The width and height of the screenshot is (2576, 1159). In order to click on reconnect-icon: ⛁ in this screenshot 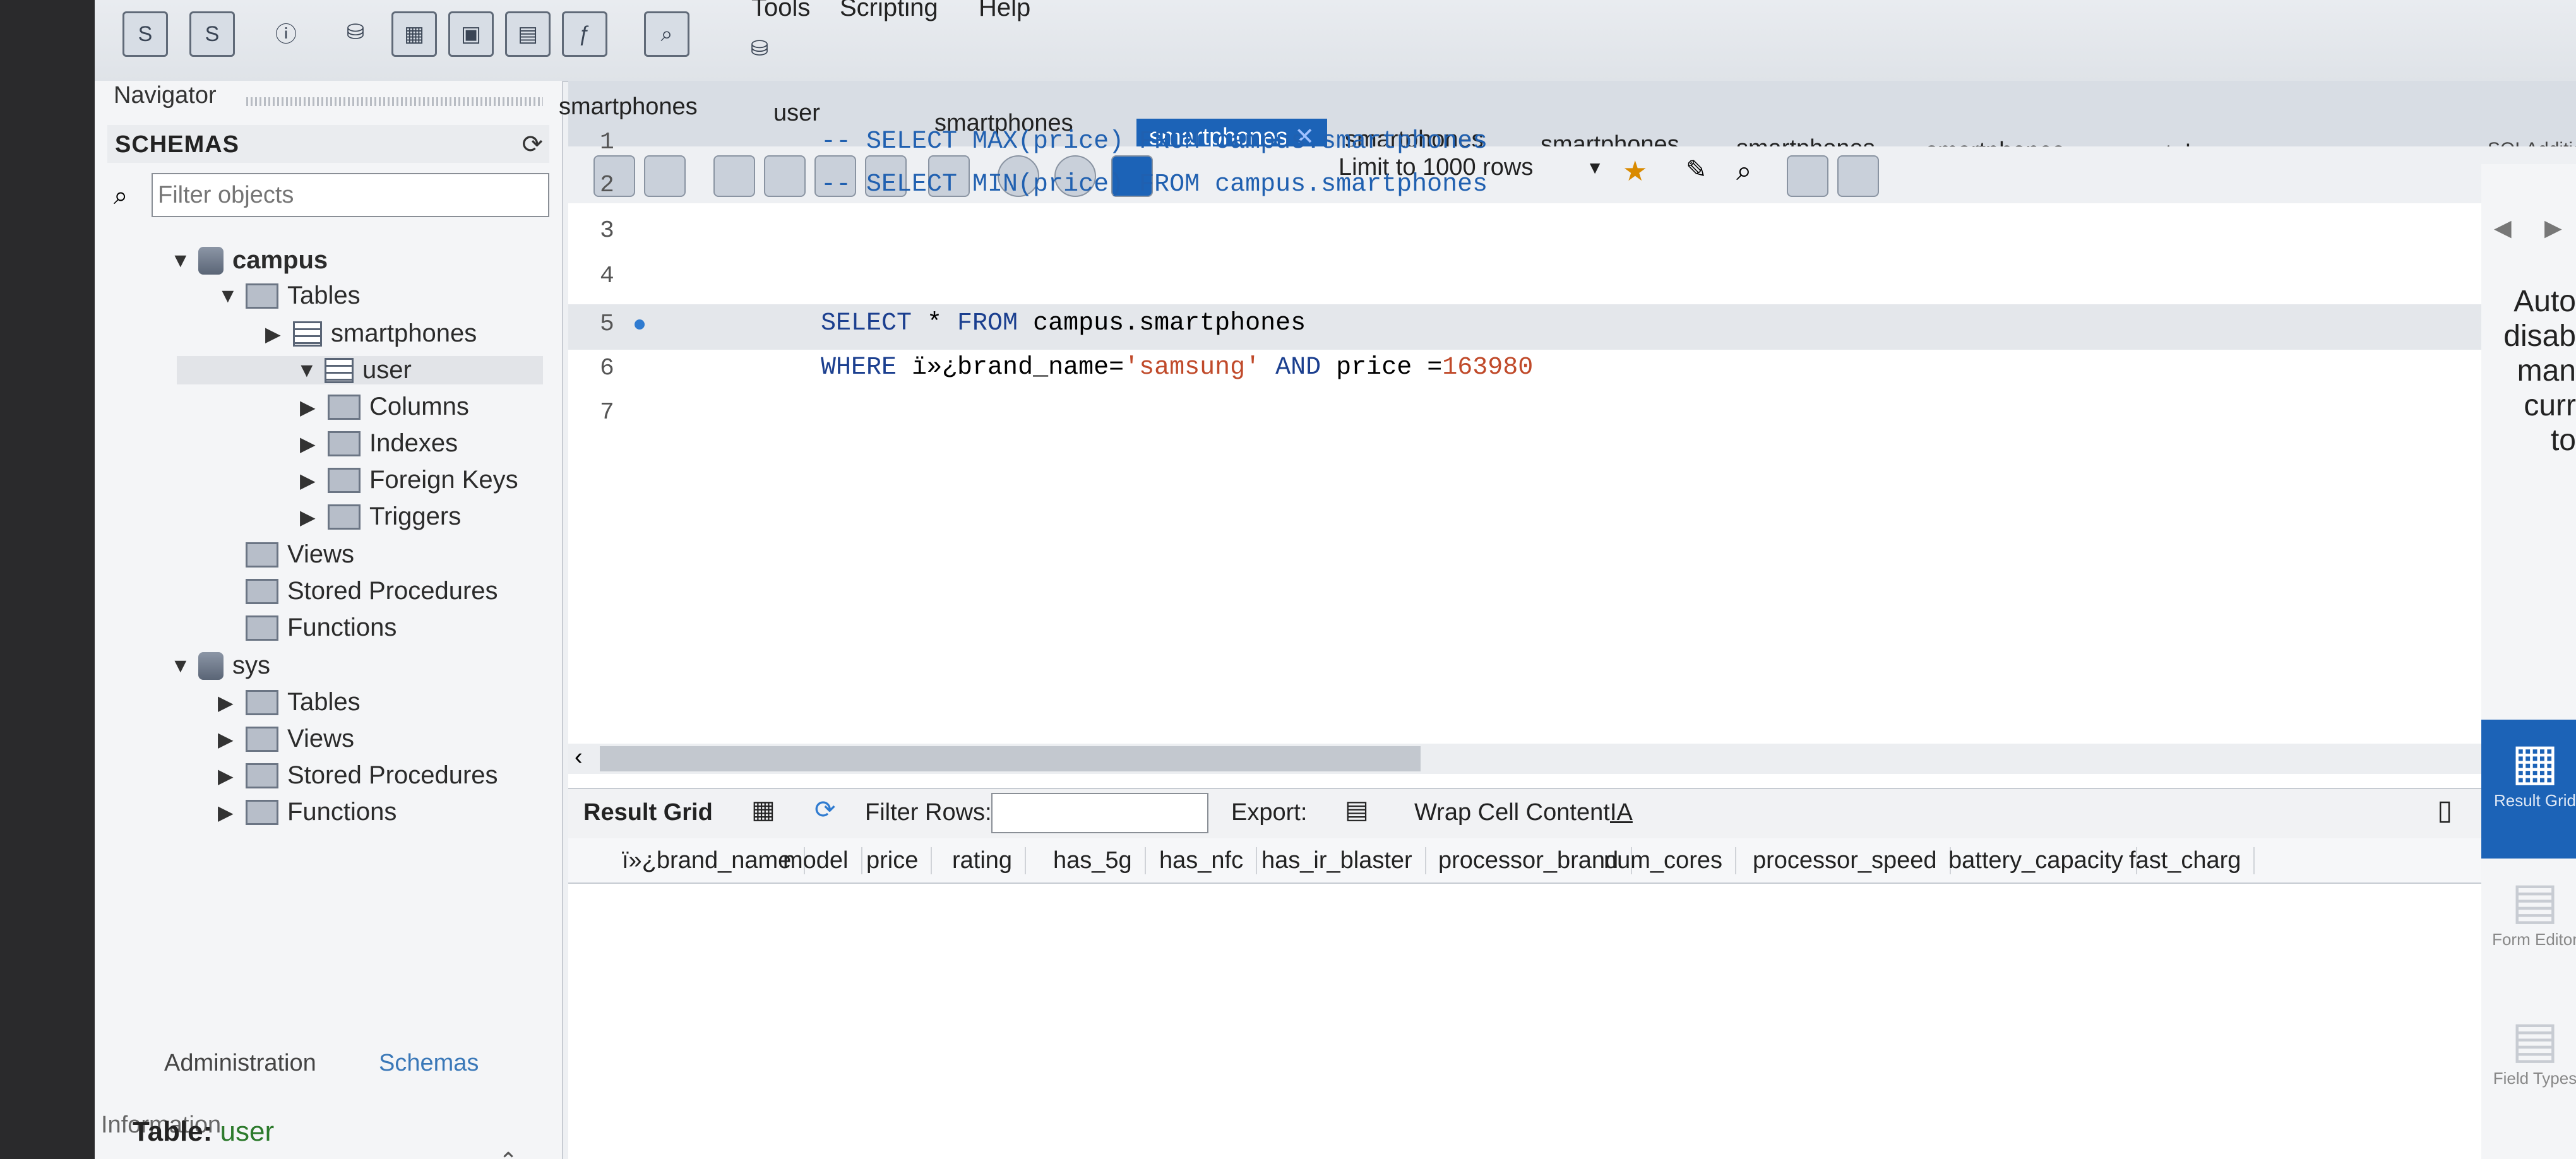, I will do `click(759, 48)`.